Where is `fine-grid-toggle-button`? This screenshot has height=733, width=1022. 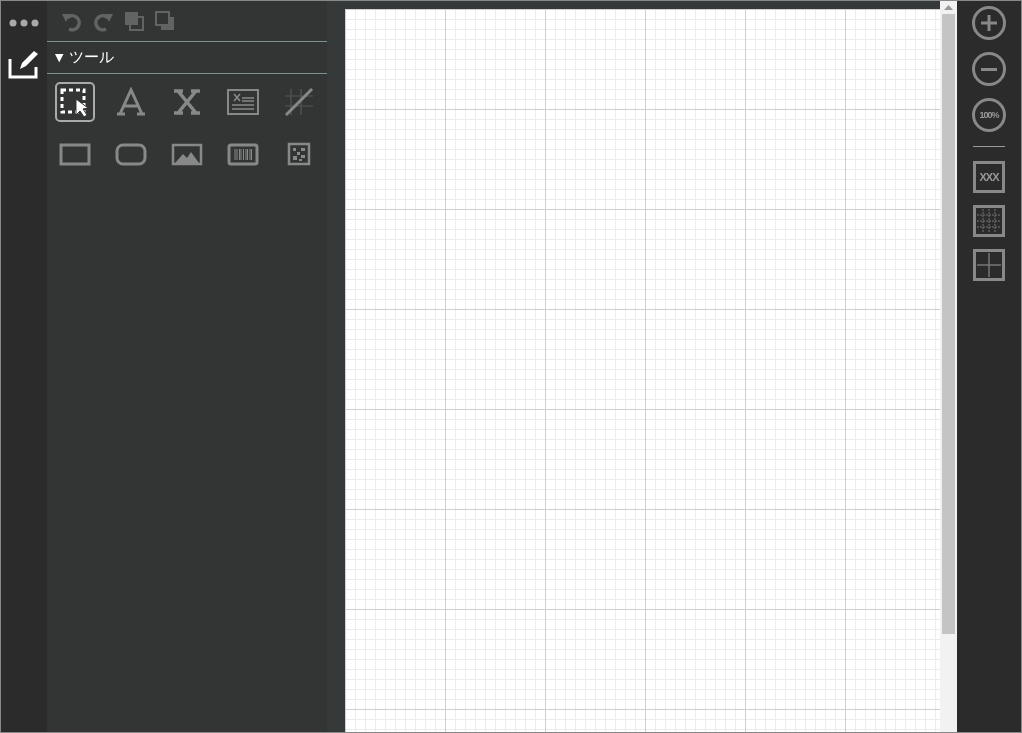
fine-grid-toggle-button is located at coordinates (989, 221).